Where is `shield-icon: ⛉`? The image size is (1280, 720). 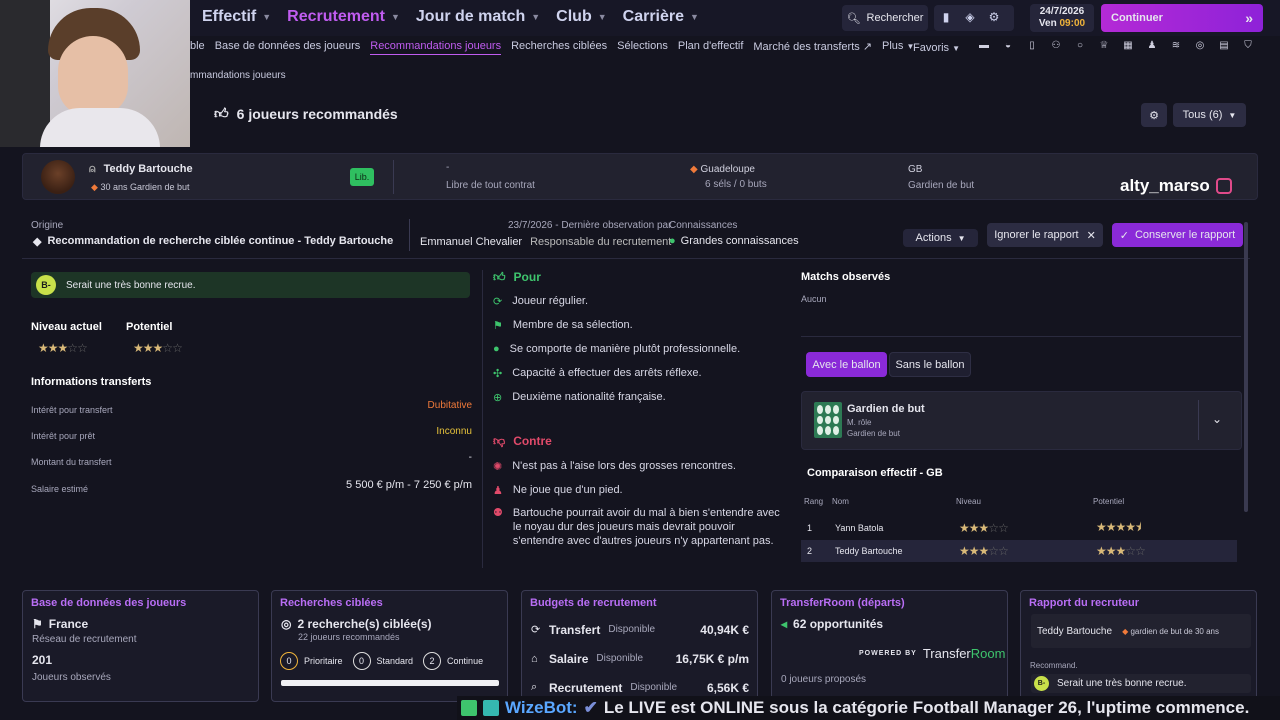
shield-icon: ⛉ is located at coordinates (1248, 45).